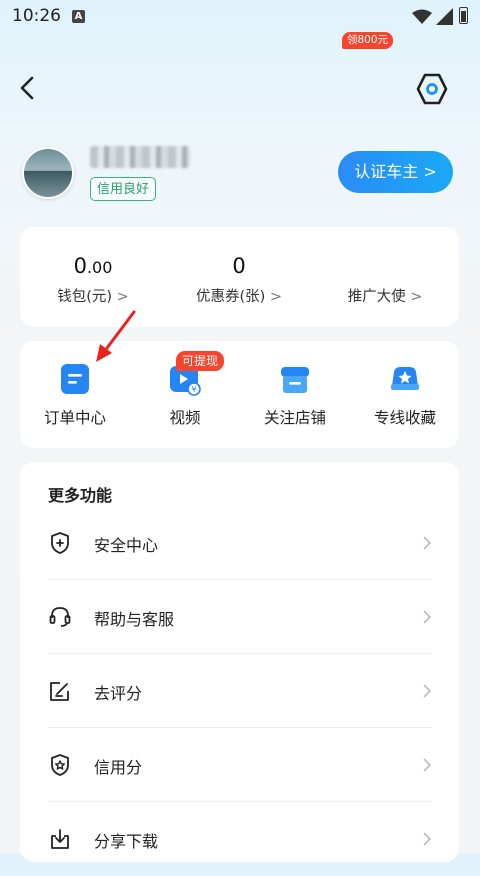 This screenshot has height=876, width=480. What do you see at coordinates (239, 297) in the screenshot?
I see `coupon-label: 优惠券(张) >` at bounding box center [239, 297].